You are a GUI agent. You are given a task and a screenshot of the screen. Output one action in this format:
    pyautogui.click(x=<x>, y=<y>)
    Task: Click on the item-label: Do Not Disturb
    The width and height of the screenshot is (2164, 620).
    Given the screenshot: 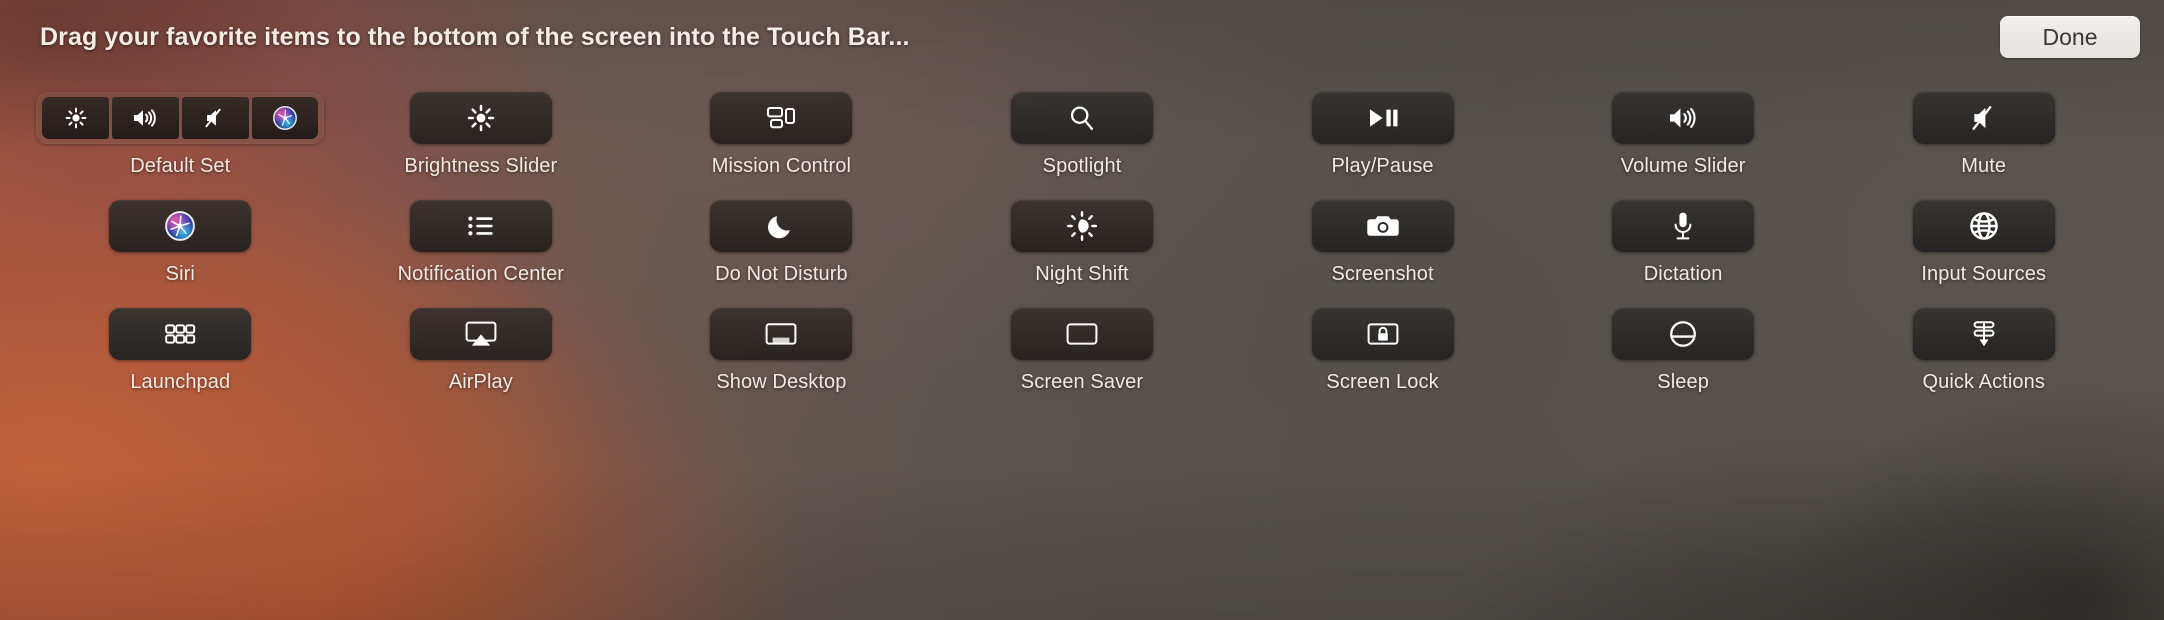 What is the action you would take?
    pyautogui.click(x=781, y=274)
    